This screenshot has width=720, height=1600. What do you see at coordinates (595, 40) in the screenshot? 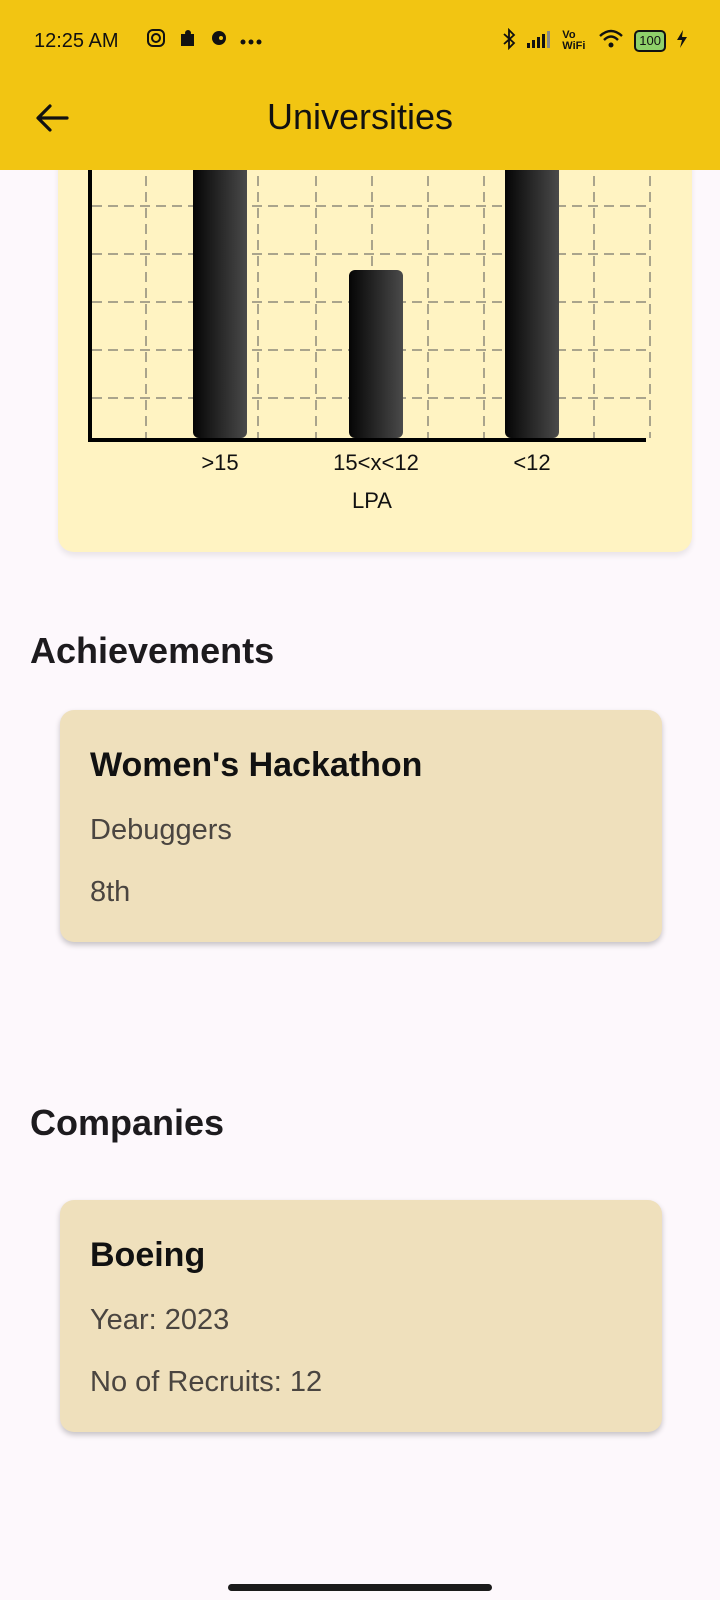
I see `status-icons-right: Vo WiFi 100` at bounding box center [595, 40].